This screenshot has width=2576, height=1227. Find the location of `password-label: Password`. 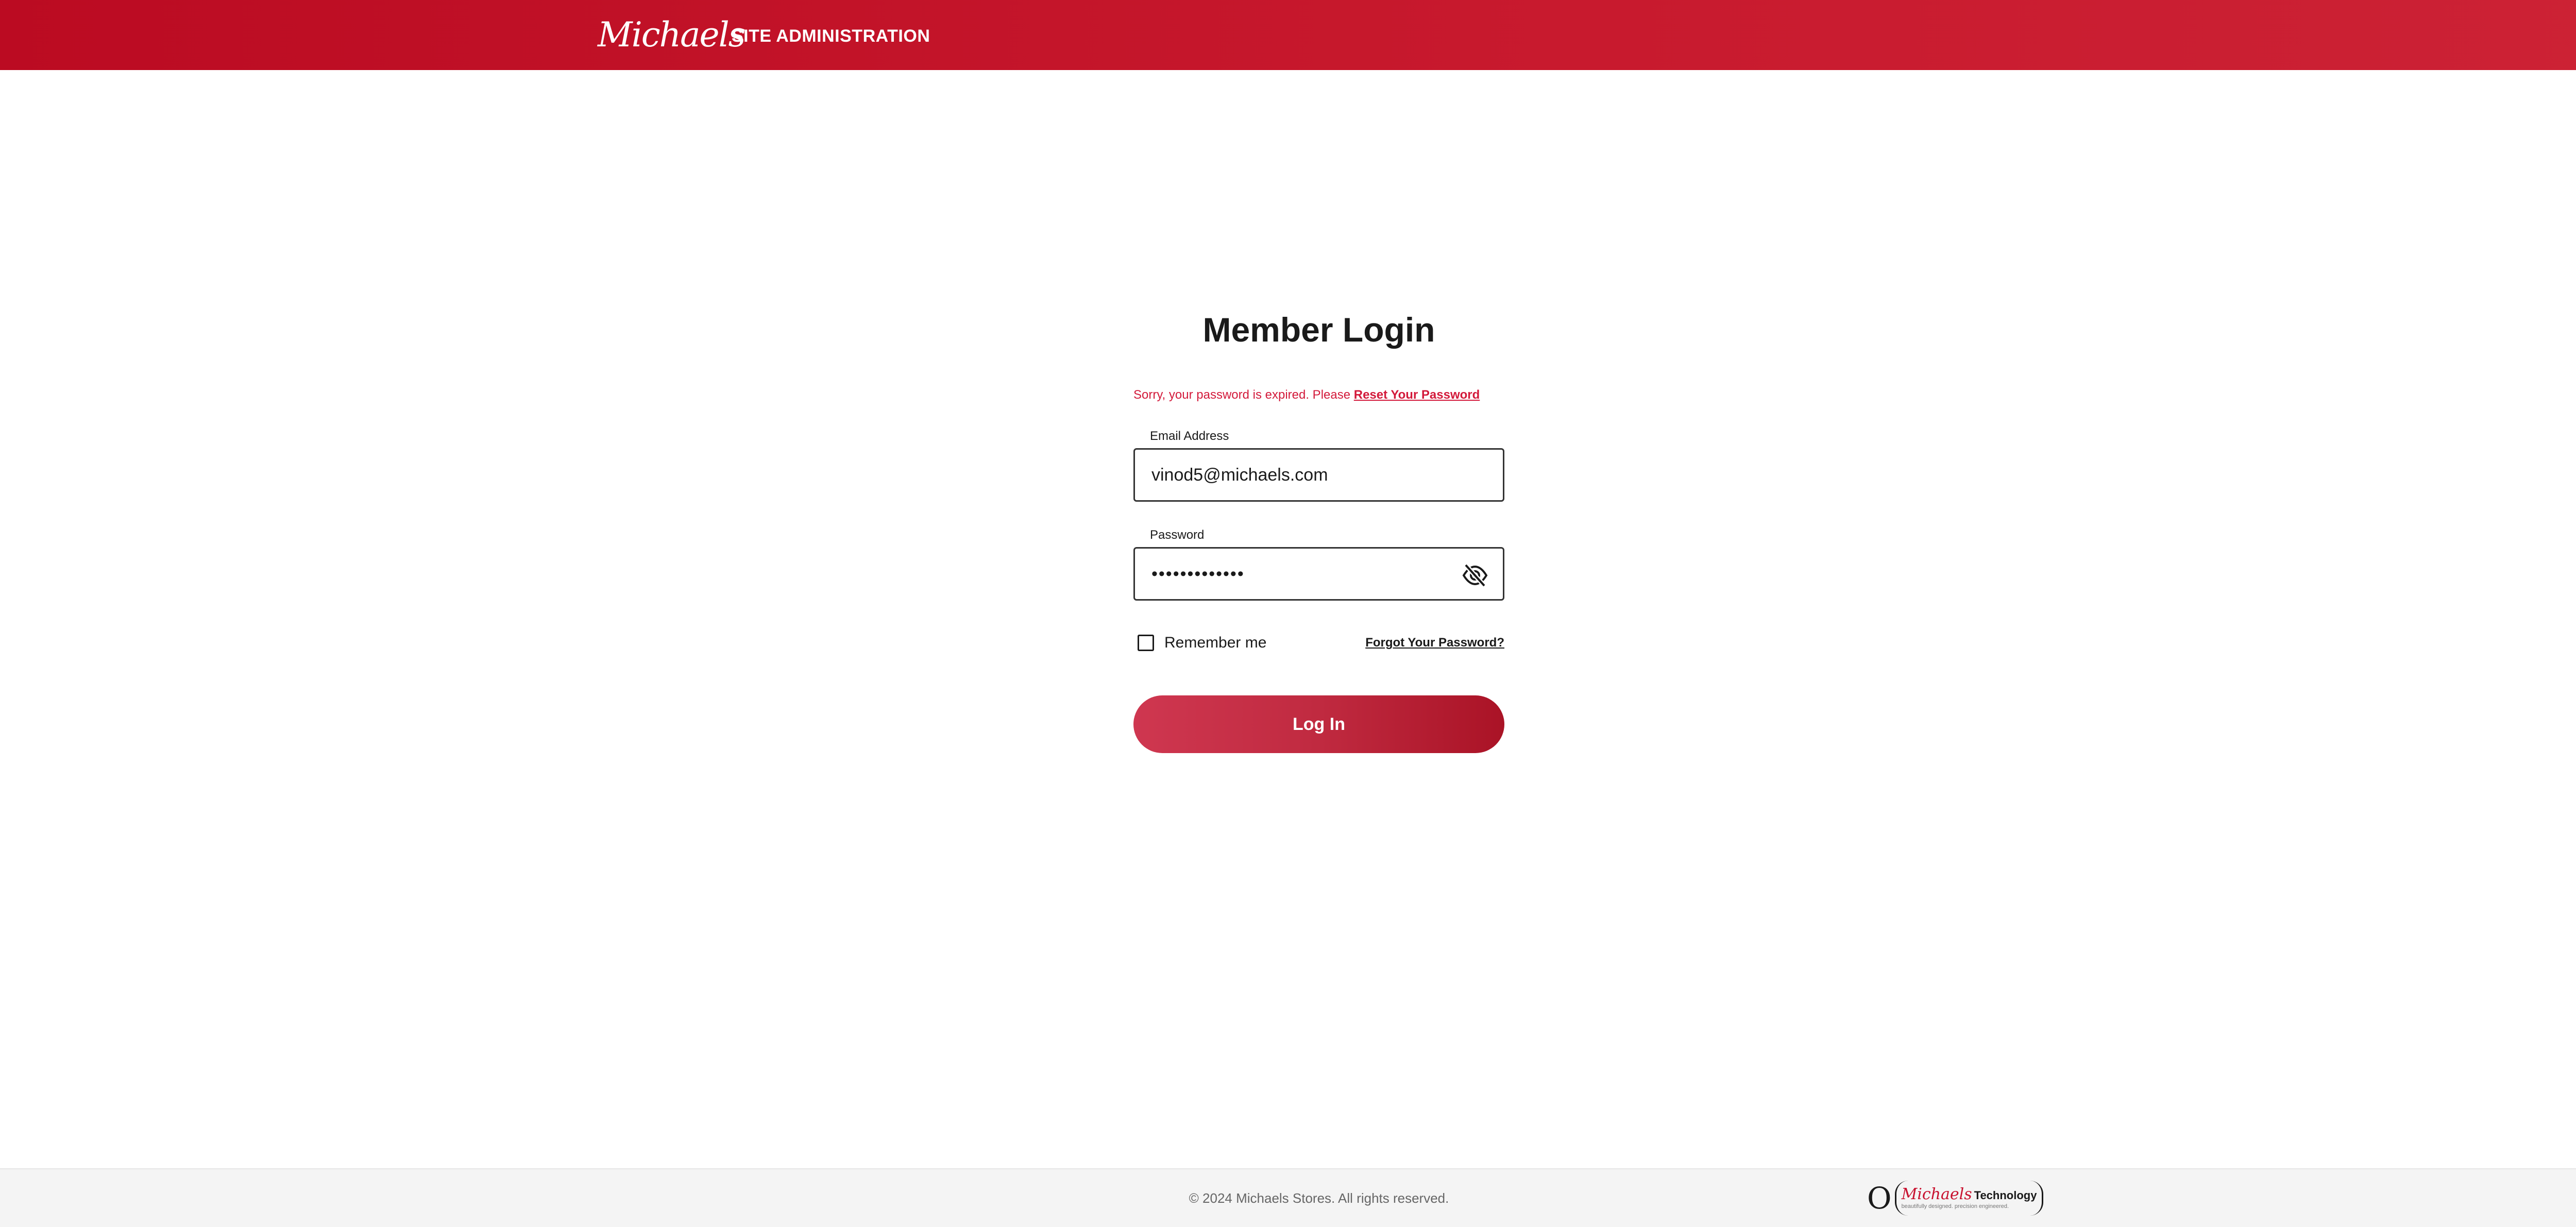

password-label: Password is located at coordinates (1177, 535).